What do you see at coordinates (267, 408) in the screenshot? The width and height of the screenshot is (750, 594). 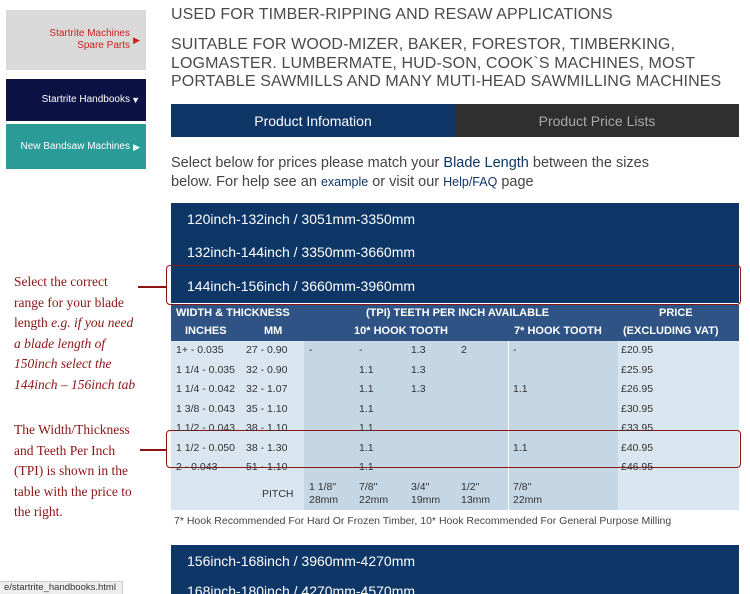 I see `cell-mm: 35 - 1.10` at bounding box center [267, 408].